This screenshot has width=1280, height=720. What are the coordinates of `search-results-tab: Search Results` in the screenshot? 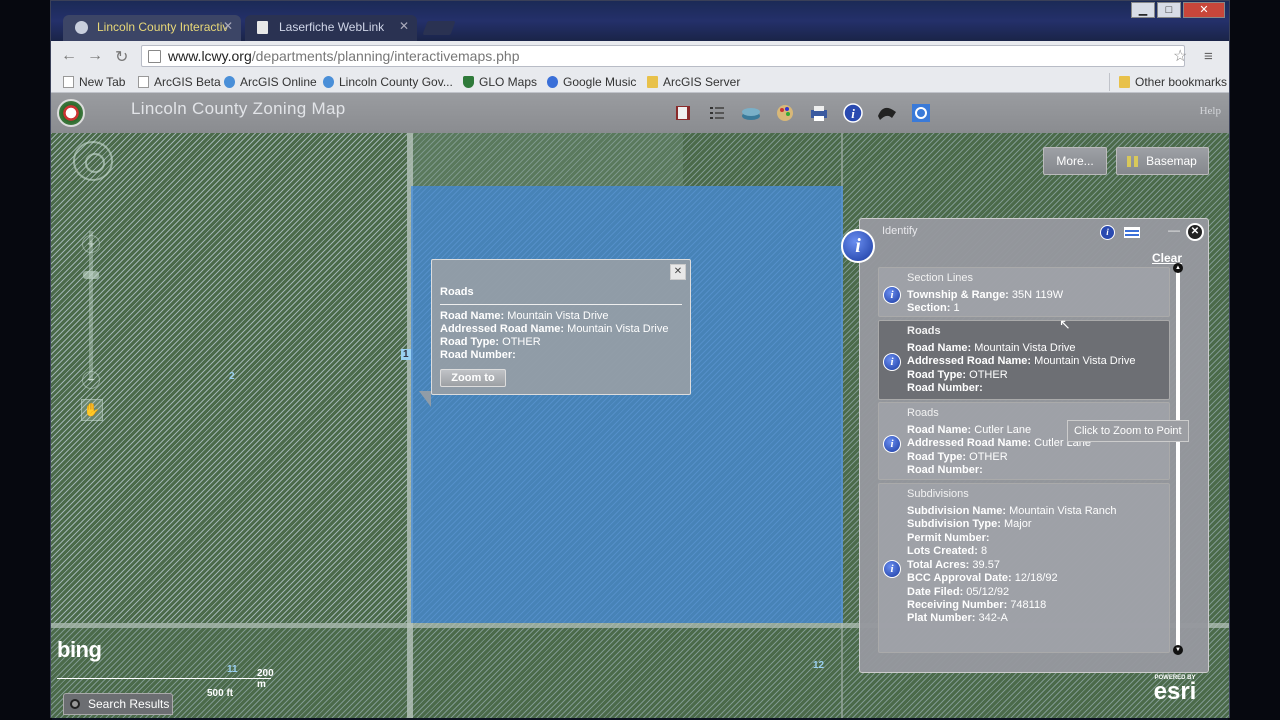 It's located at (118, 704).